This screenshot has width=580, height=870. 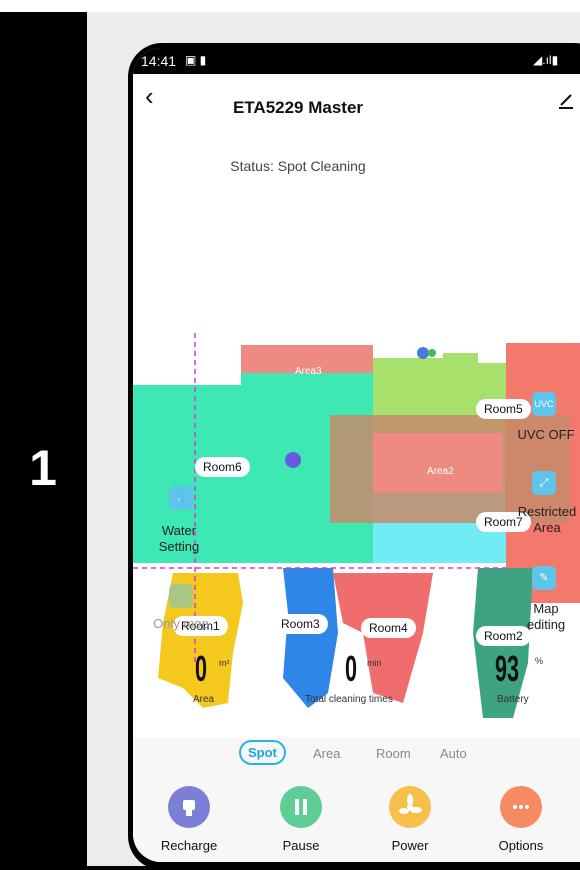 I want to click on mode-spot-button: Spot, so click(x=262, y=752).